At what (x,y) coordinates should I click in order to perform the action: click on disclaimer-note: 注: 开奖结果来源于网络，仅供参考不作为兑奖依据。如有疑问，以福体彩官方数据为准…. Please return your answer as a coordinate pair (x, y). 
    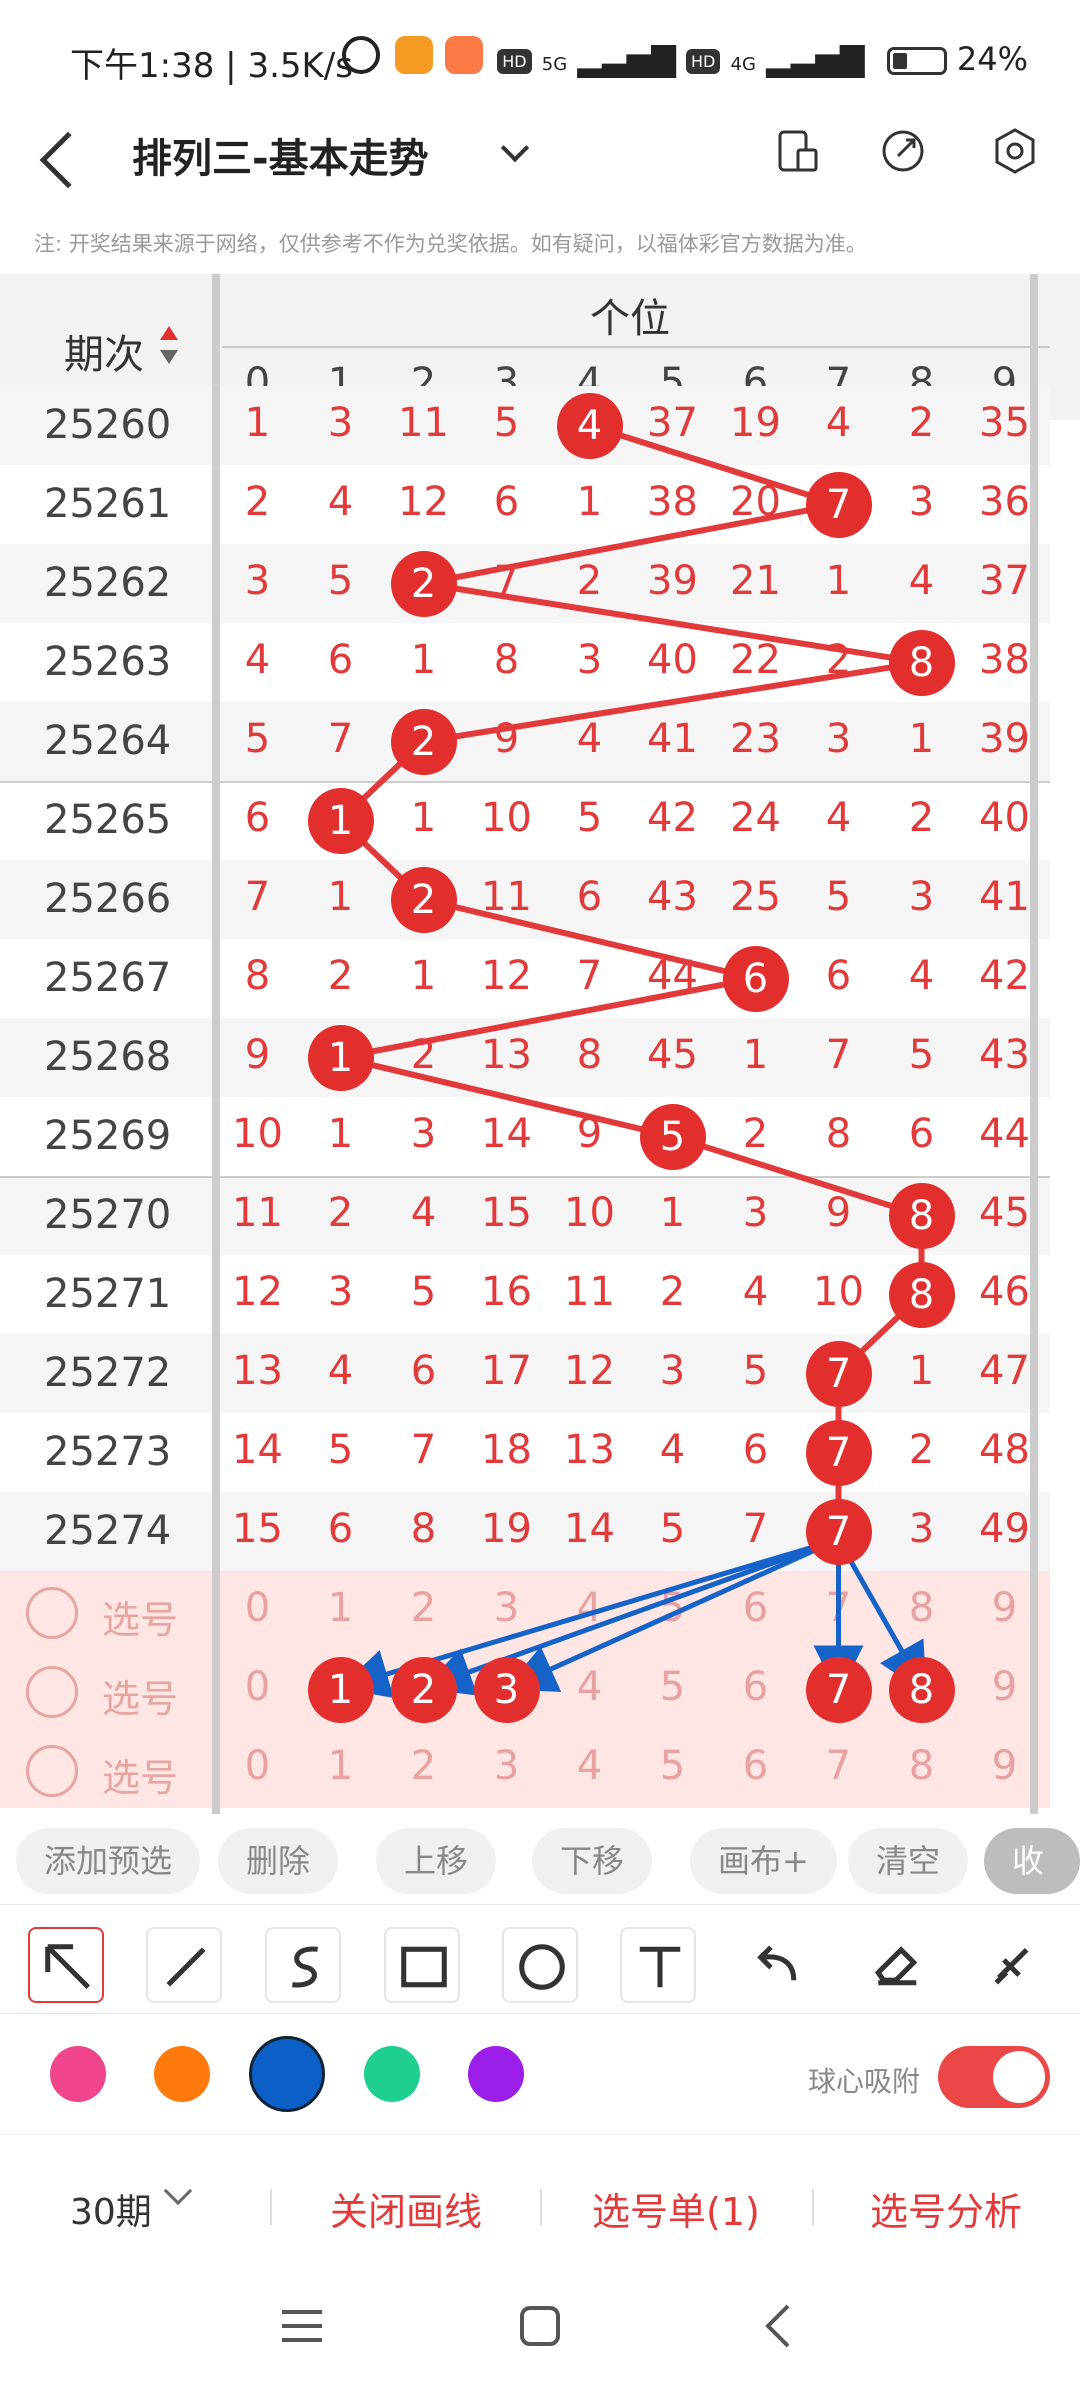
    Looking at the image, I should click on (450, 244).